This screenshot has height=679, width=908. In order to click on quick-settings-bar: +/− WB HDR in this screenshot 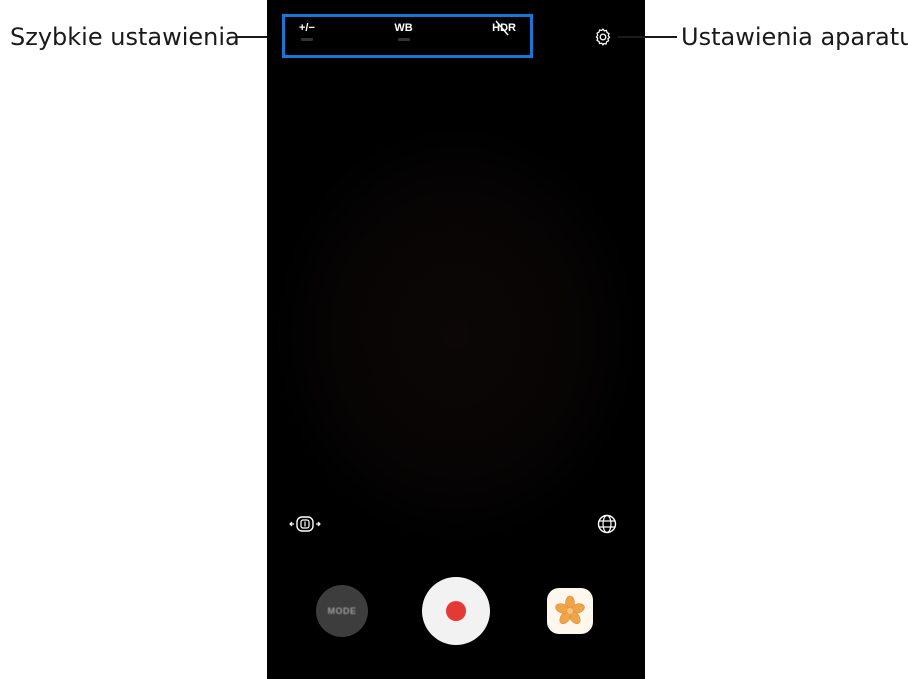, I will do `click(407, 36)`.